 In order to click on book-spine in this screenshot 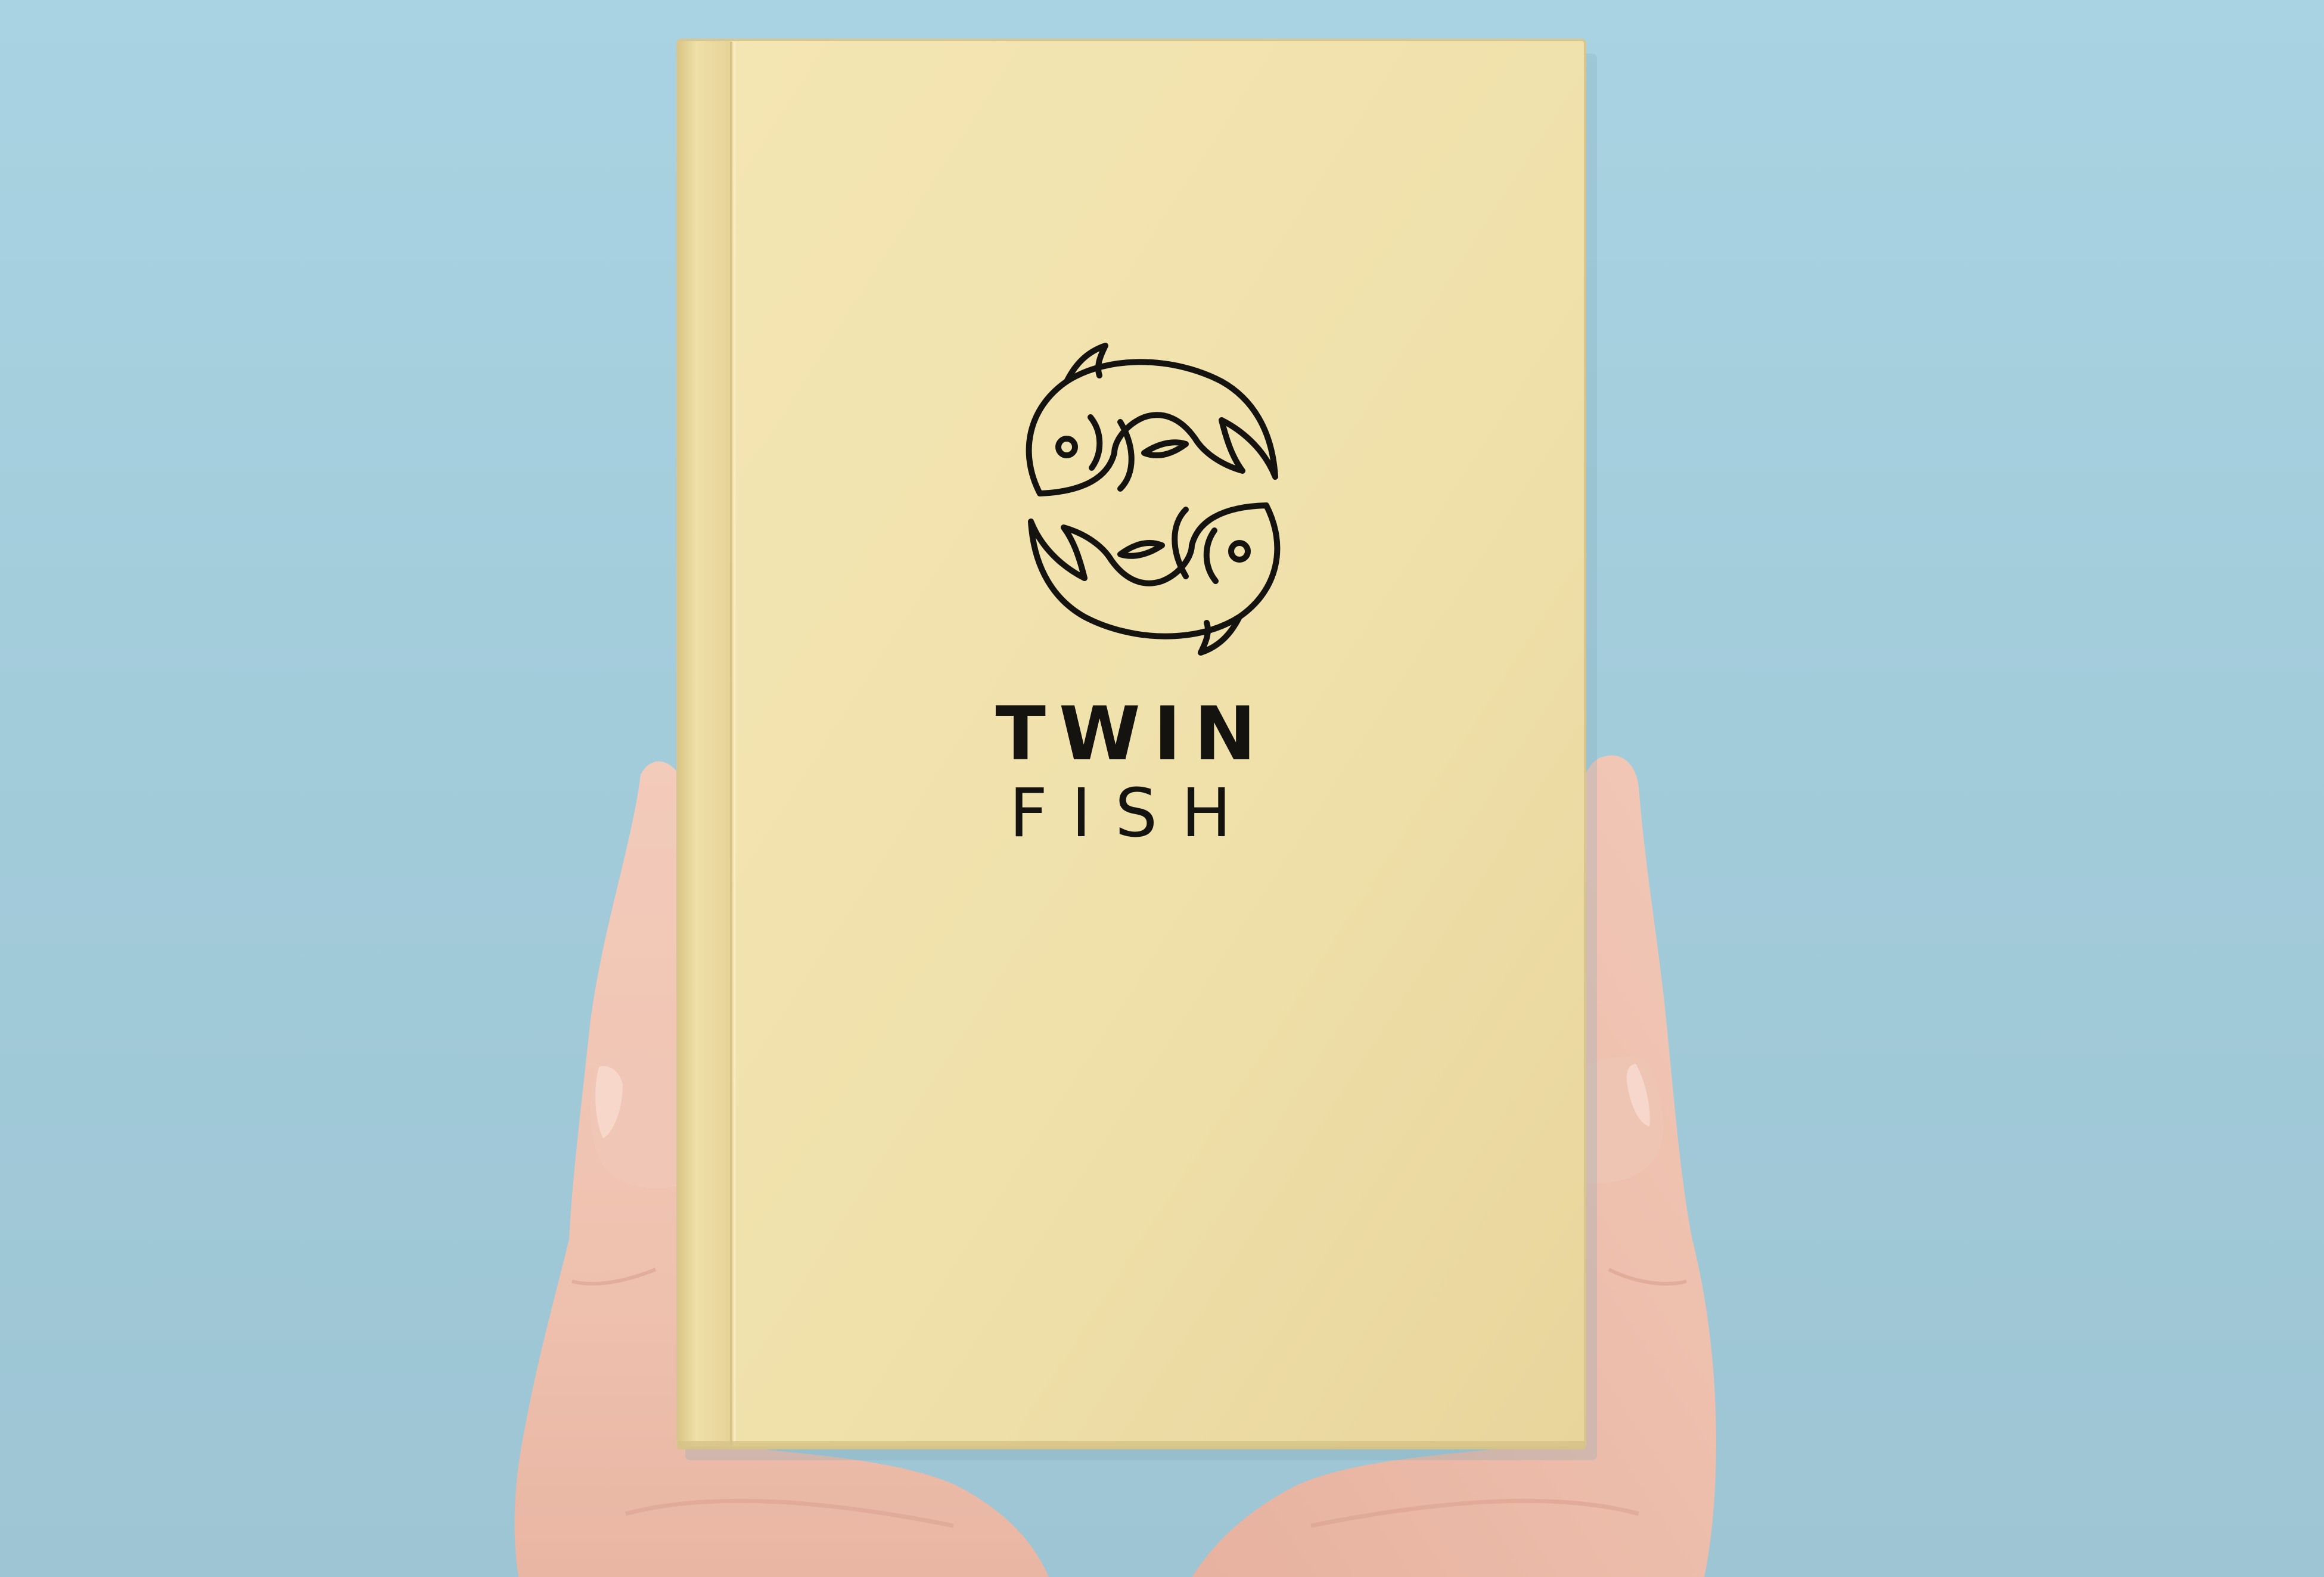, I will do `click(704, 744)`.